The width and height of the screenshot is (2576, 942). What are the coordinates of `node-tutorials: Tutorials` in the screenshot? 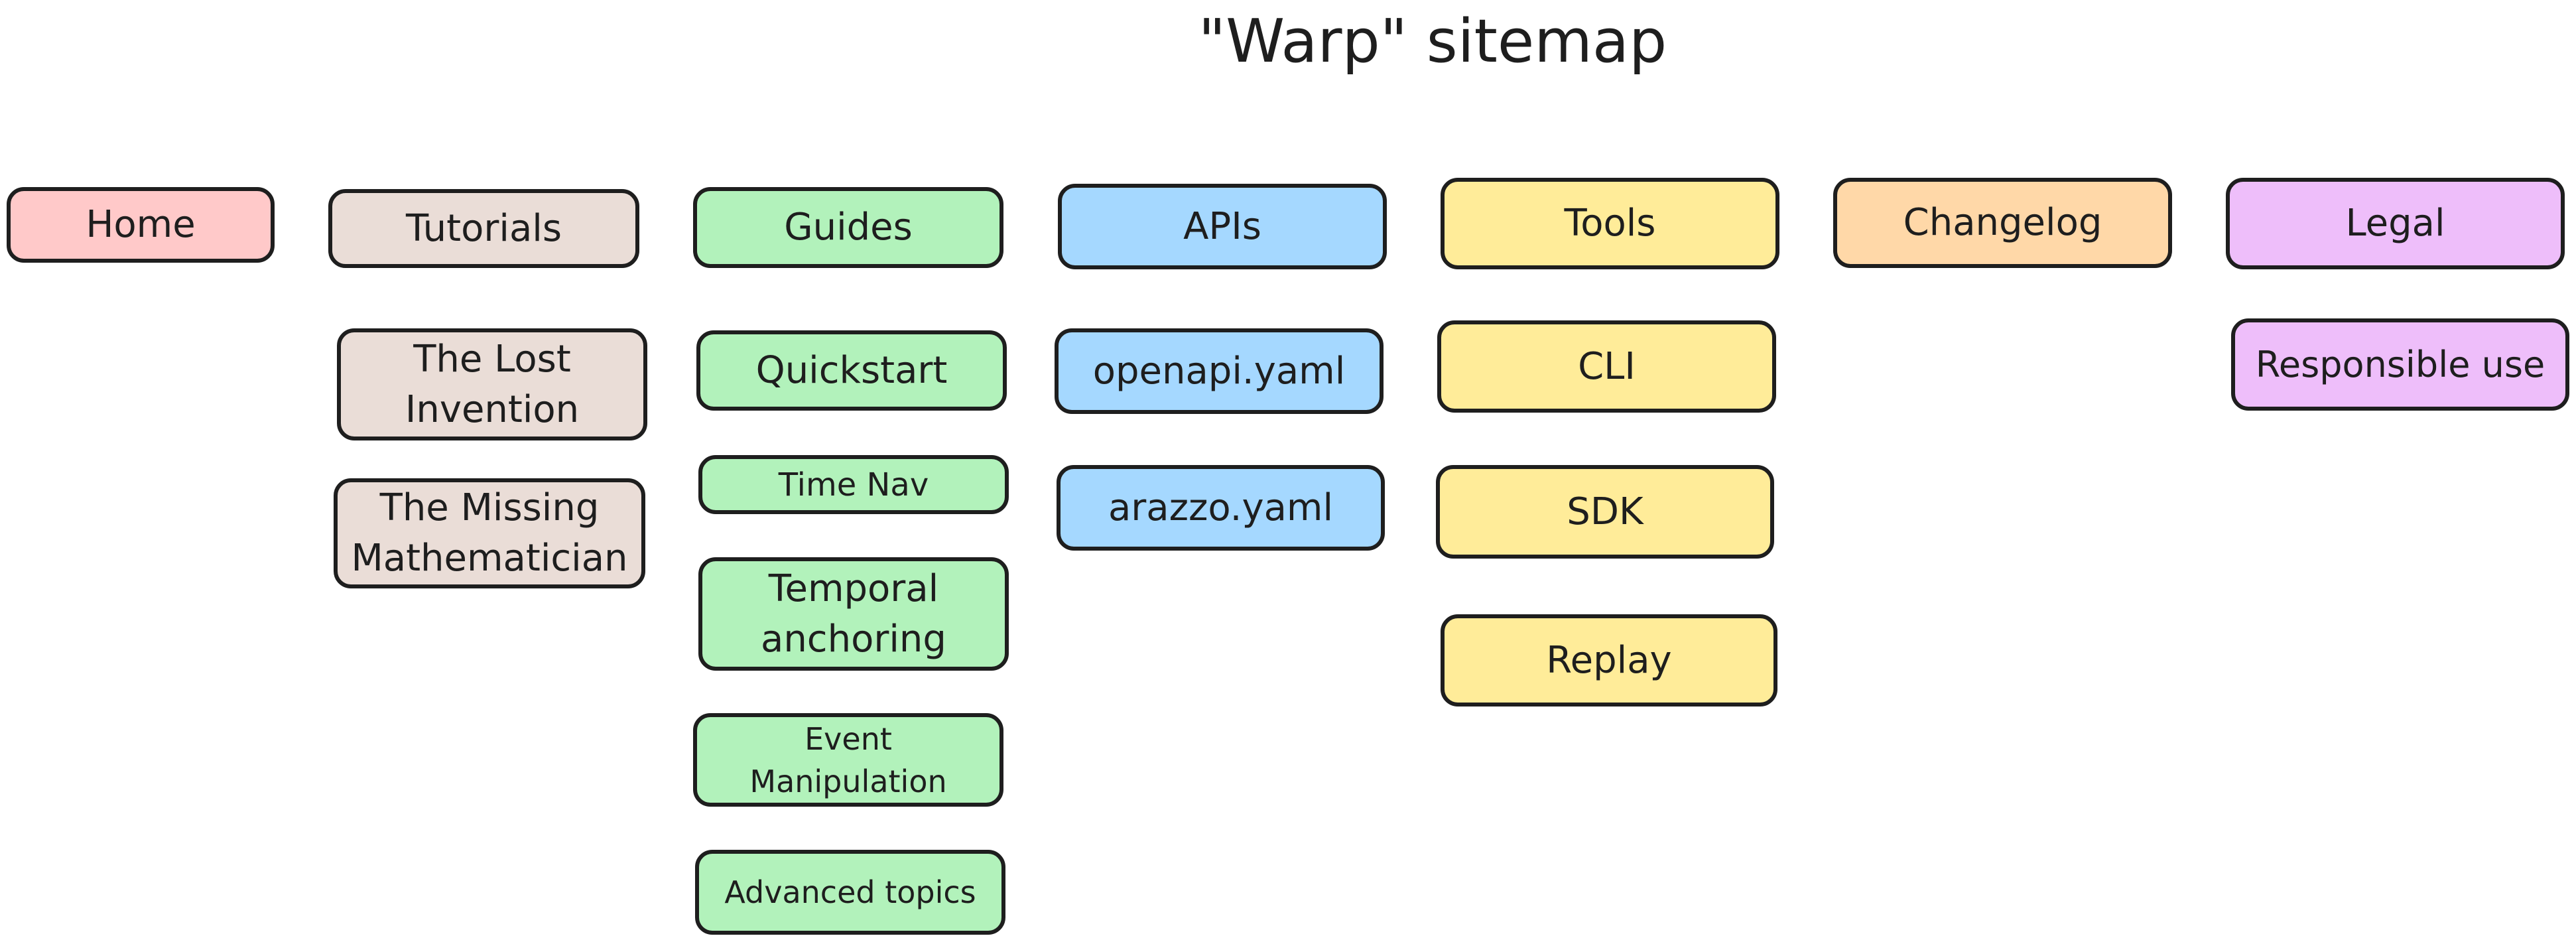 It's located at (484, 229).